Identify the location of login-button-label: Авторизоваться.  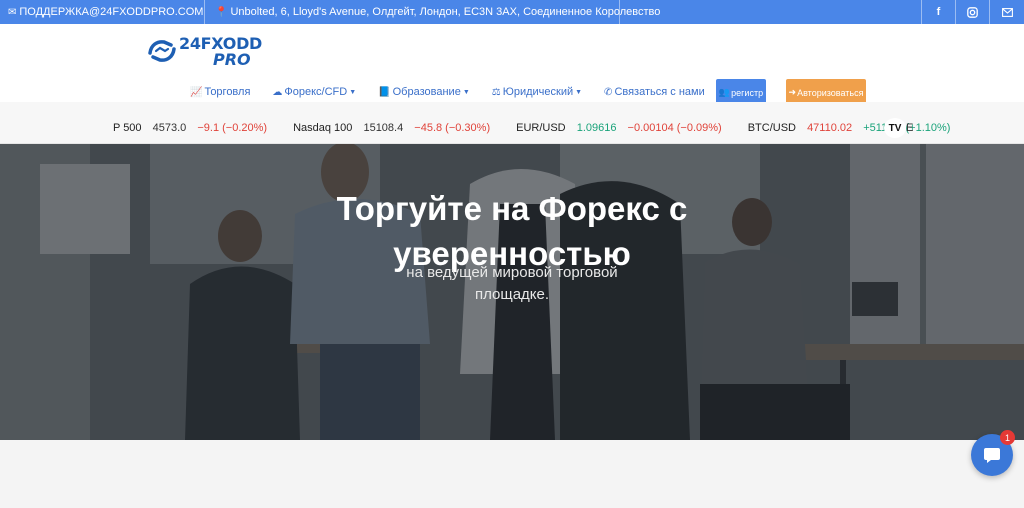
(830, 92).